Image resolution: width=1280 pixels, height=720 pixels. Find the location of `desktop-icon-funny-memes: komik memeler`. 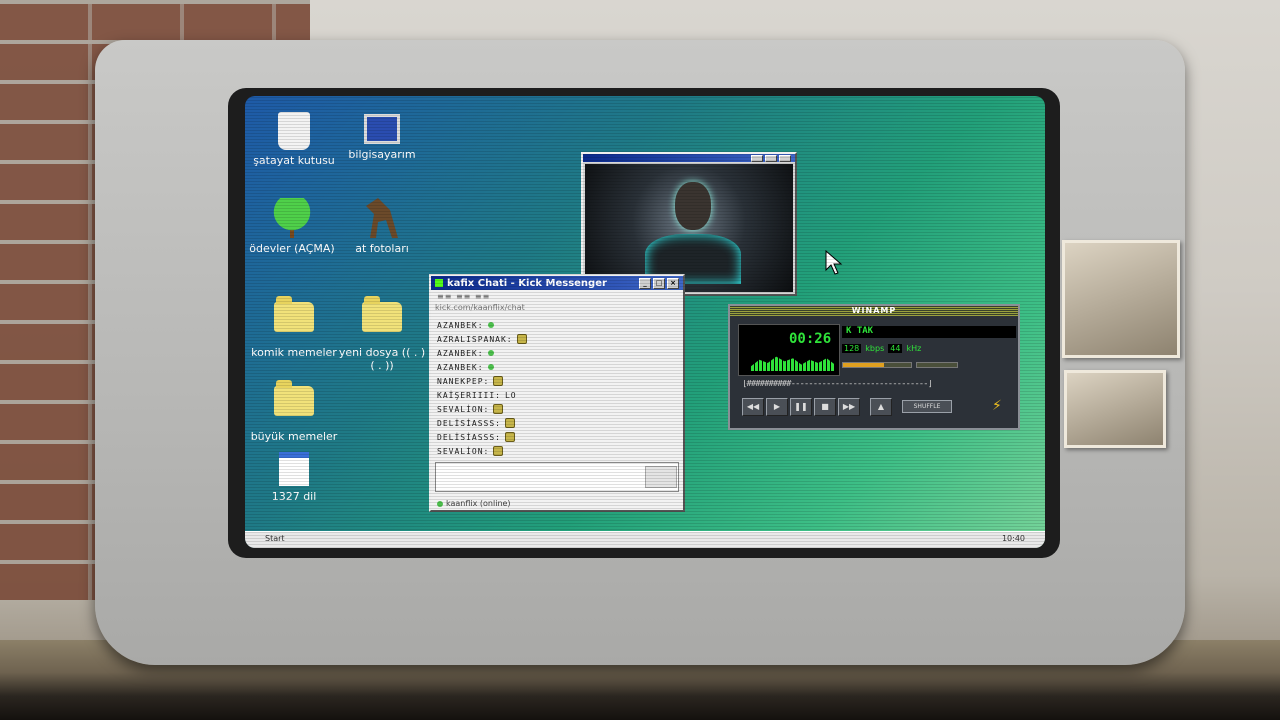

desktop-icon-funny-memes: komik memeler is located at coordinates (294, 326).